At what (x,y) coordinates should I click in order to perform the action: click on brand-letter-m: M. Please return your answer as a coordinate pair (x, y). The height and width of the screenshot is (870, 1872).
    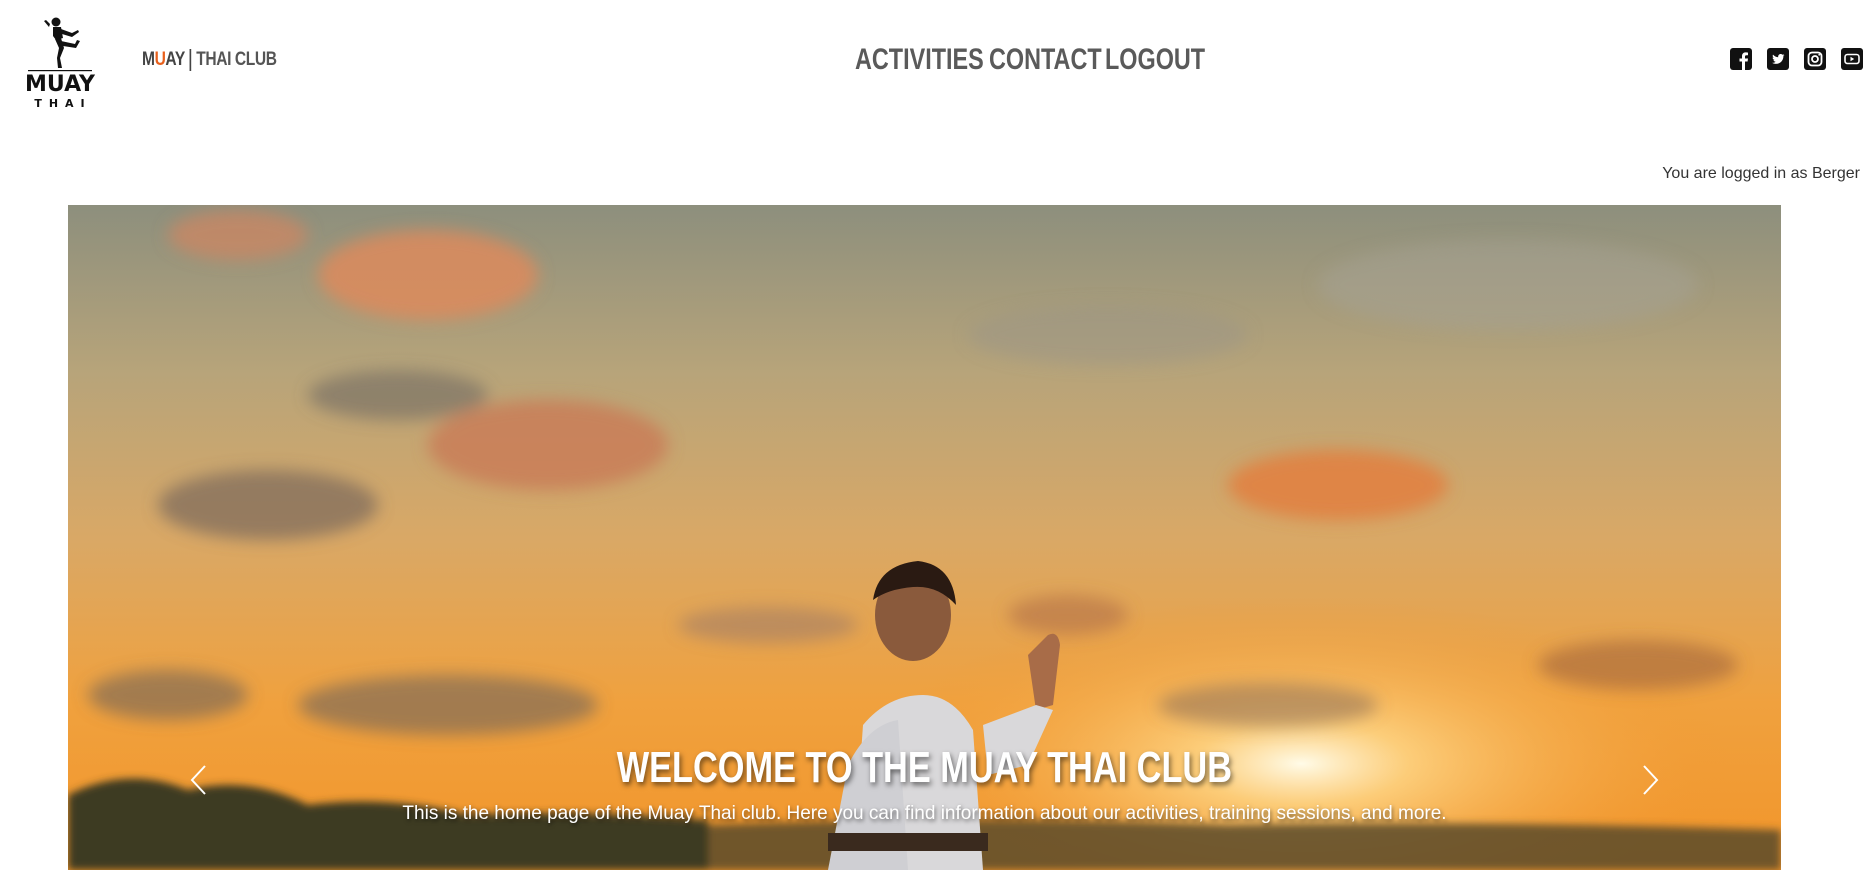
    Looking at the image, I should click on (148, 59).